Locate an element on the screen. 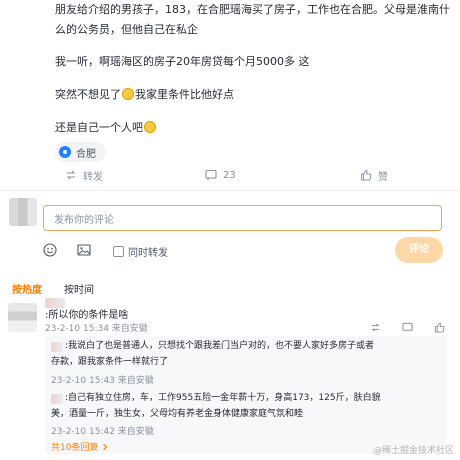 This screenshot has height=460, width=460. comment-input: 发布你的评论 is located at coordinates (242, 218).